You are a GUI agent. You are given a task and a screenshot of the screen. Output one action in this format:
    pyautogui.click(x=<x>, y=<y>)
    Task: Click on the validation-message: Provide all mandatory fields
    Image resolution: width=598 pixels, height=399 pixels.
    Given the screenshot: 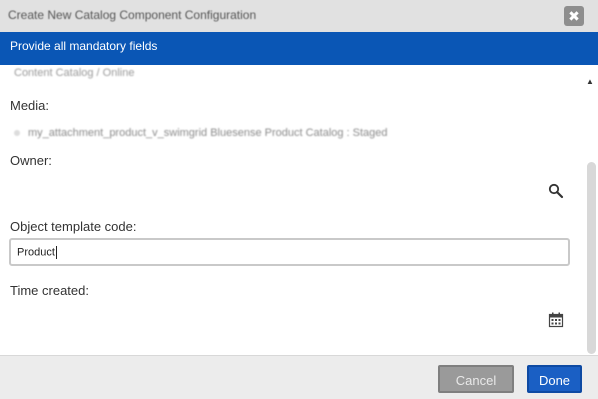 What is the action you would take?
    pyautogui.click(x=84, y=46)
    